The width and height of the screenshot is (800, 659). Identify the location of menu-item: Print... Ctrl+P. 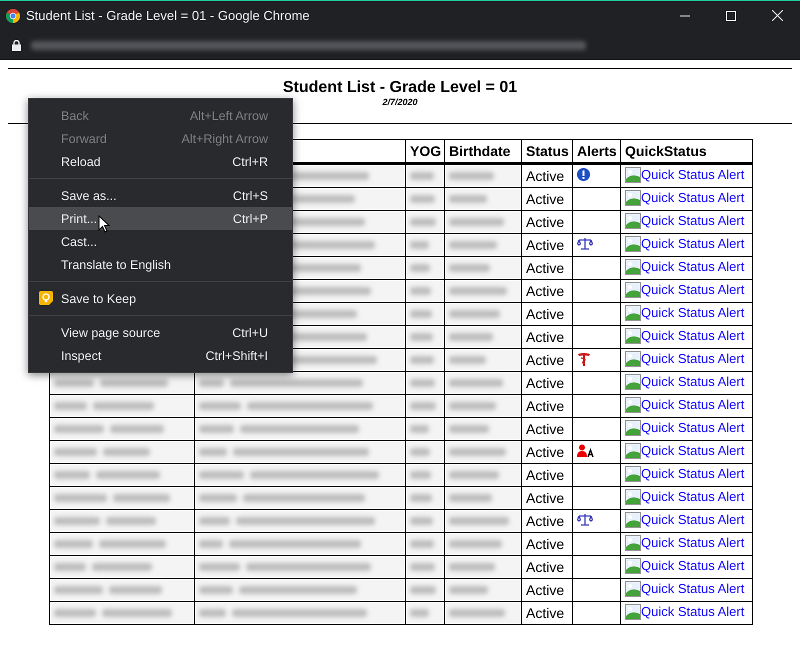
(160, 218).